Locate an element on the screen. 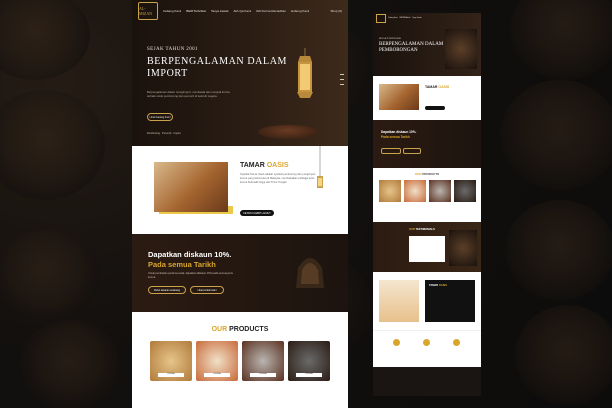  lamp-icon is located at coordinates (310, 273).